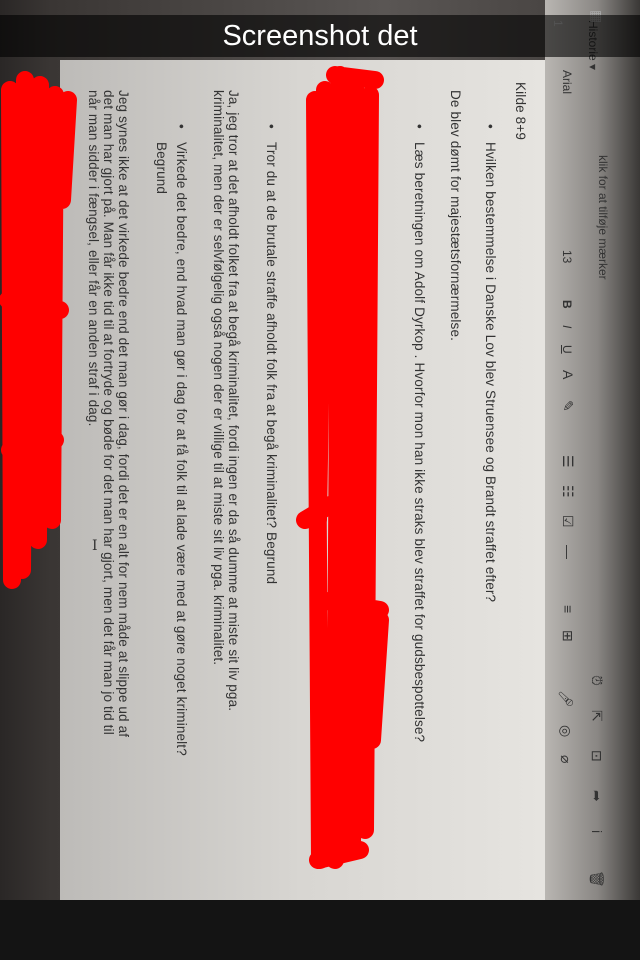 The image size is (640, 960). What do you see at coordinates (320, 930) in the screenshot?
I see `device-bezel` at bounding box center [320, 930].